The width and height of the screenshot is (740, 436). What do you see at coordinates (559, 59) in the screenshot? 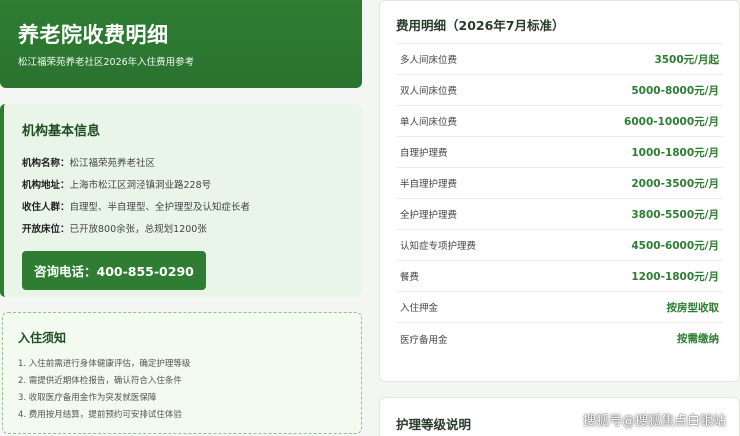
I see `fee-row: 多人间床位费 3500元/月起` at bounding box center [559, 59].